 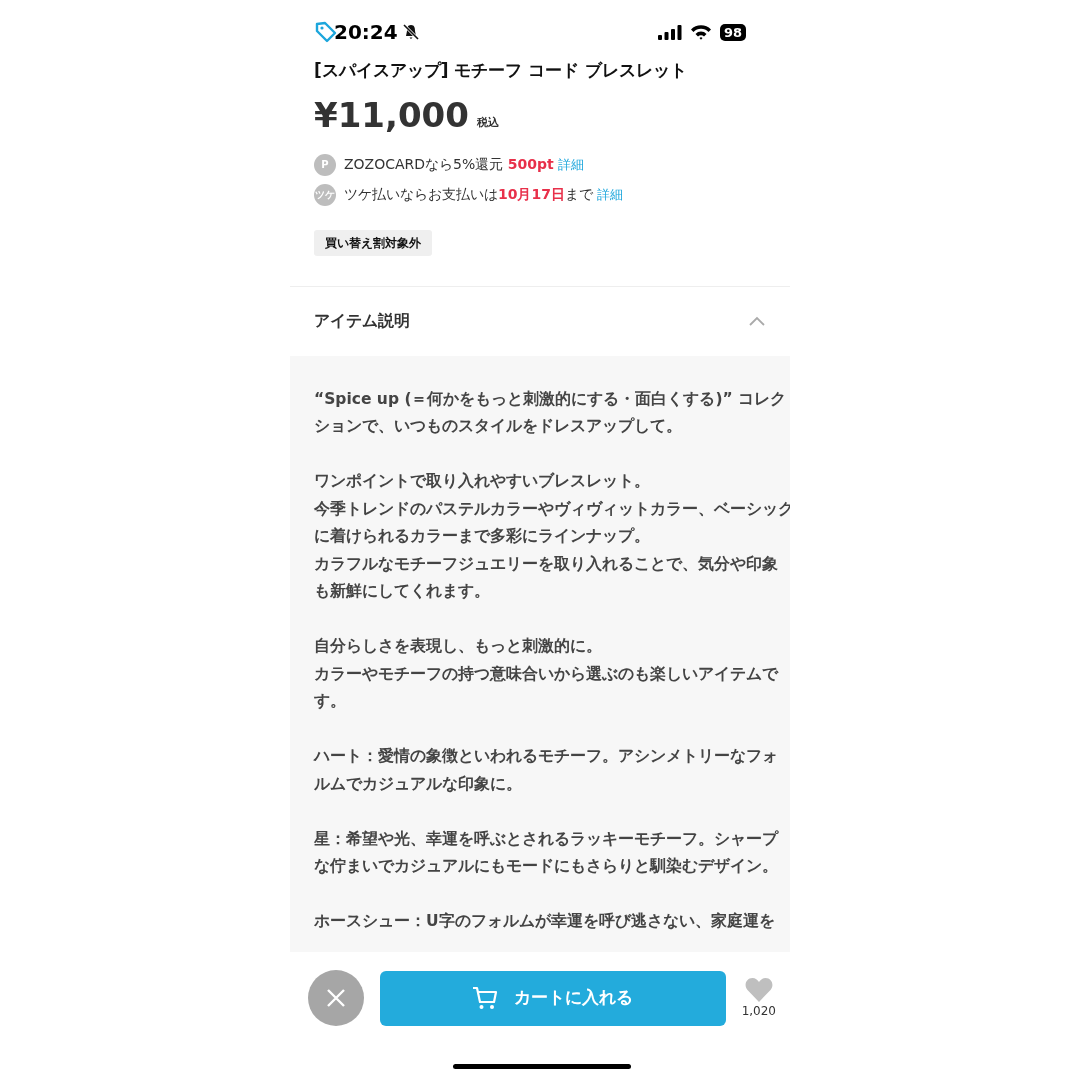 What do you see at coordinates (758, 1011) in the screenshot?
I see `like-count: 1,020` at bounding box center [758, 1011].